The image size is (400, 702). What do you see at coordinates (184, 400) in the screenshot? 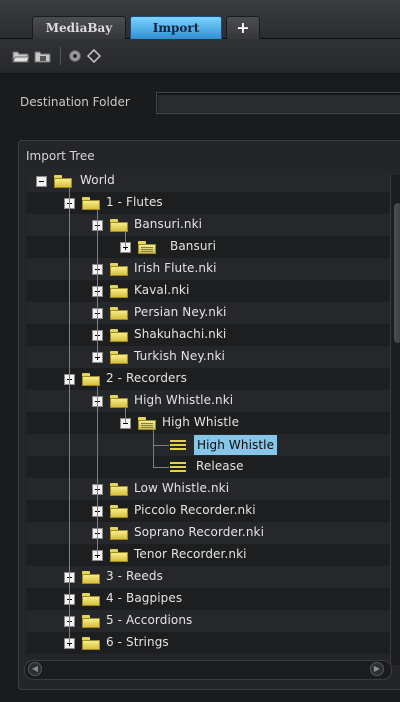
I see `tree-node-label: High Whistle.nki` at bounding box center [184, 400].